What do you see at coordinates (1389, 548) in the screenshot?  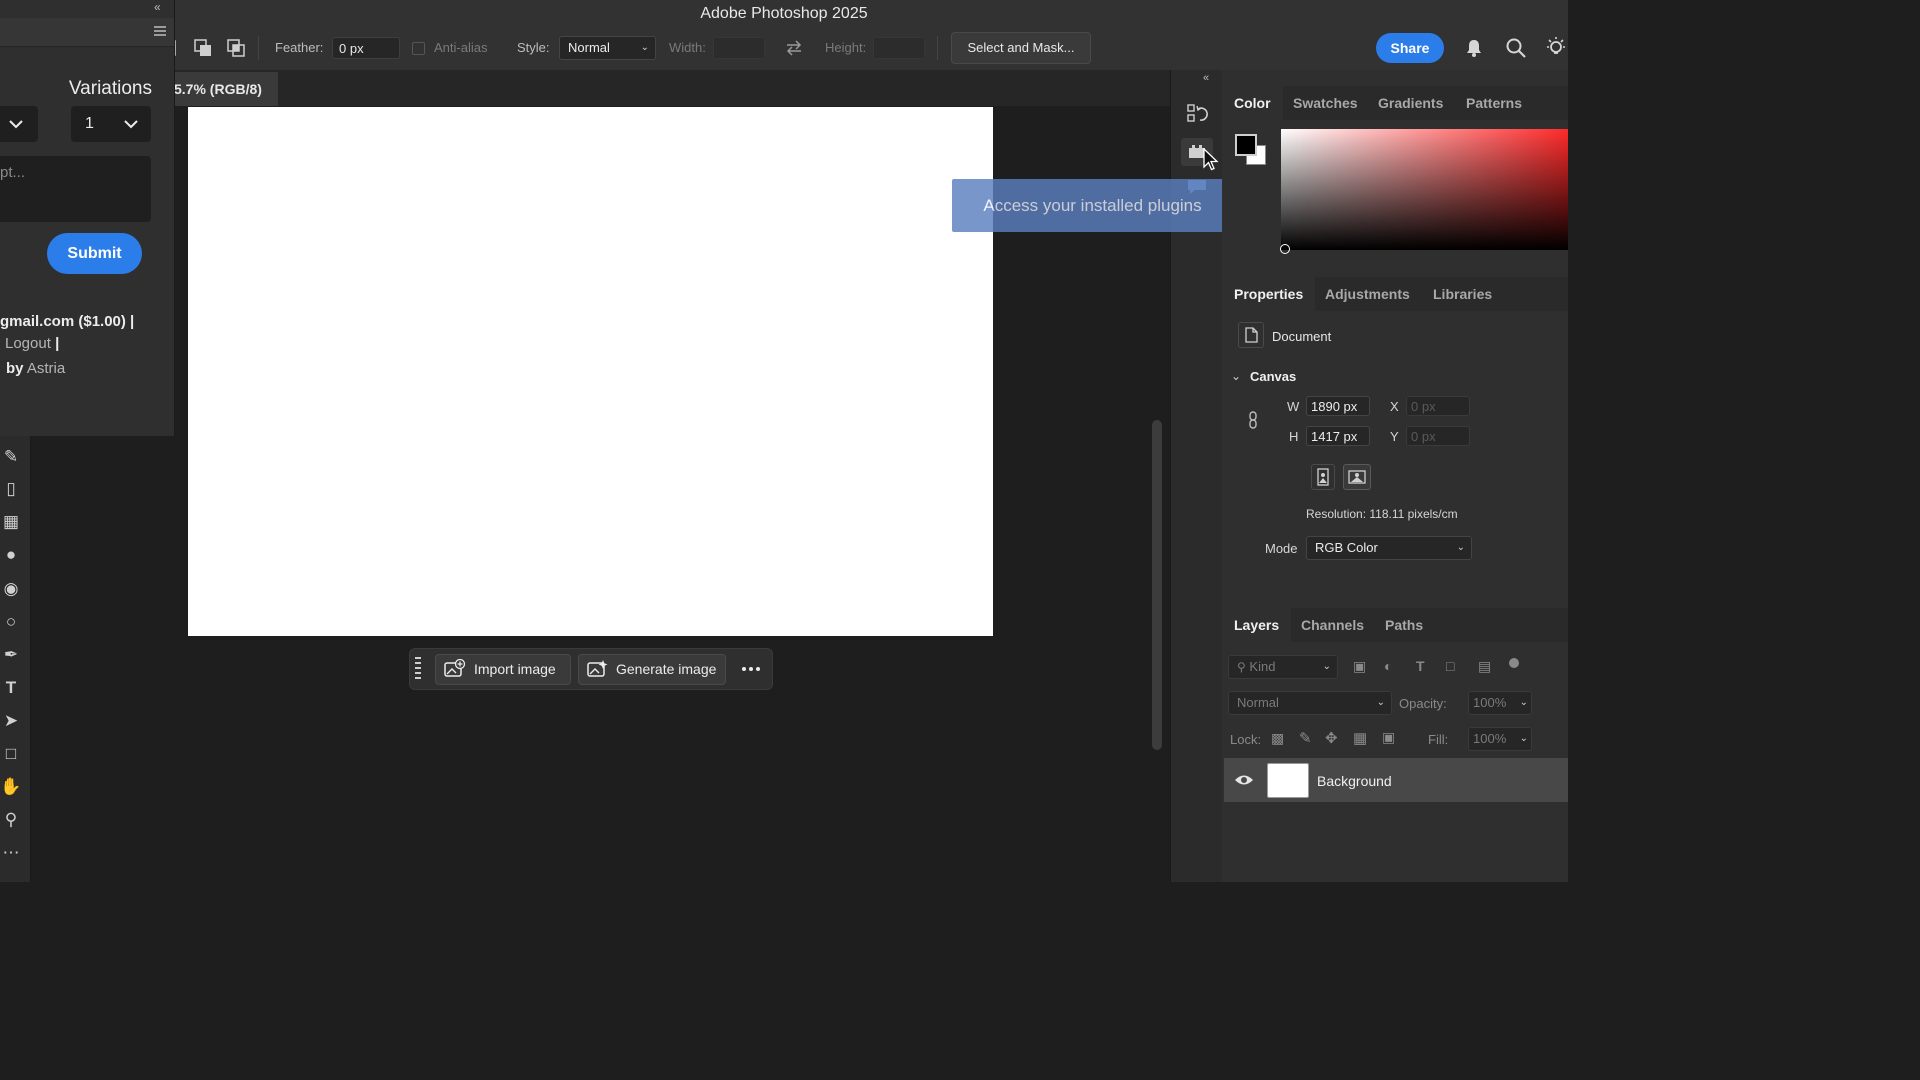 I see `mode-select: RGB Color ⌄` at bounding box center [1389, 548].